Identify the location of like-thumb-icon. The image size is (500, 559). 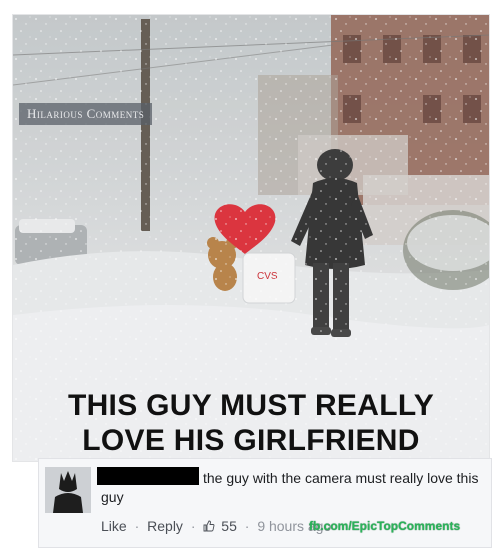
(209, 526).